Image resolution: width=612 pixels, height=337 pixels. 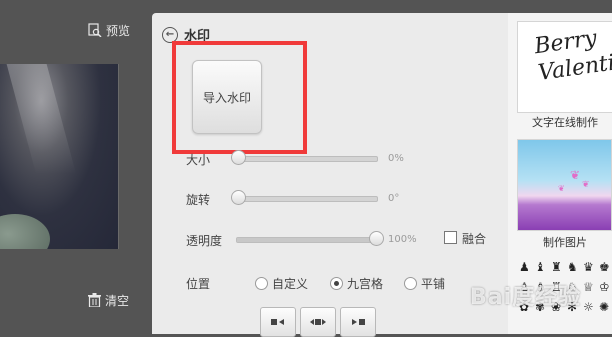 I want to click on opacity-value: 100%, so click(x=402, y=239).